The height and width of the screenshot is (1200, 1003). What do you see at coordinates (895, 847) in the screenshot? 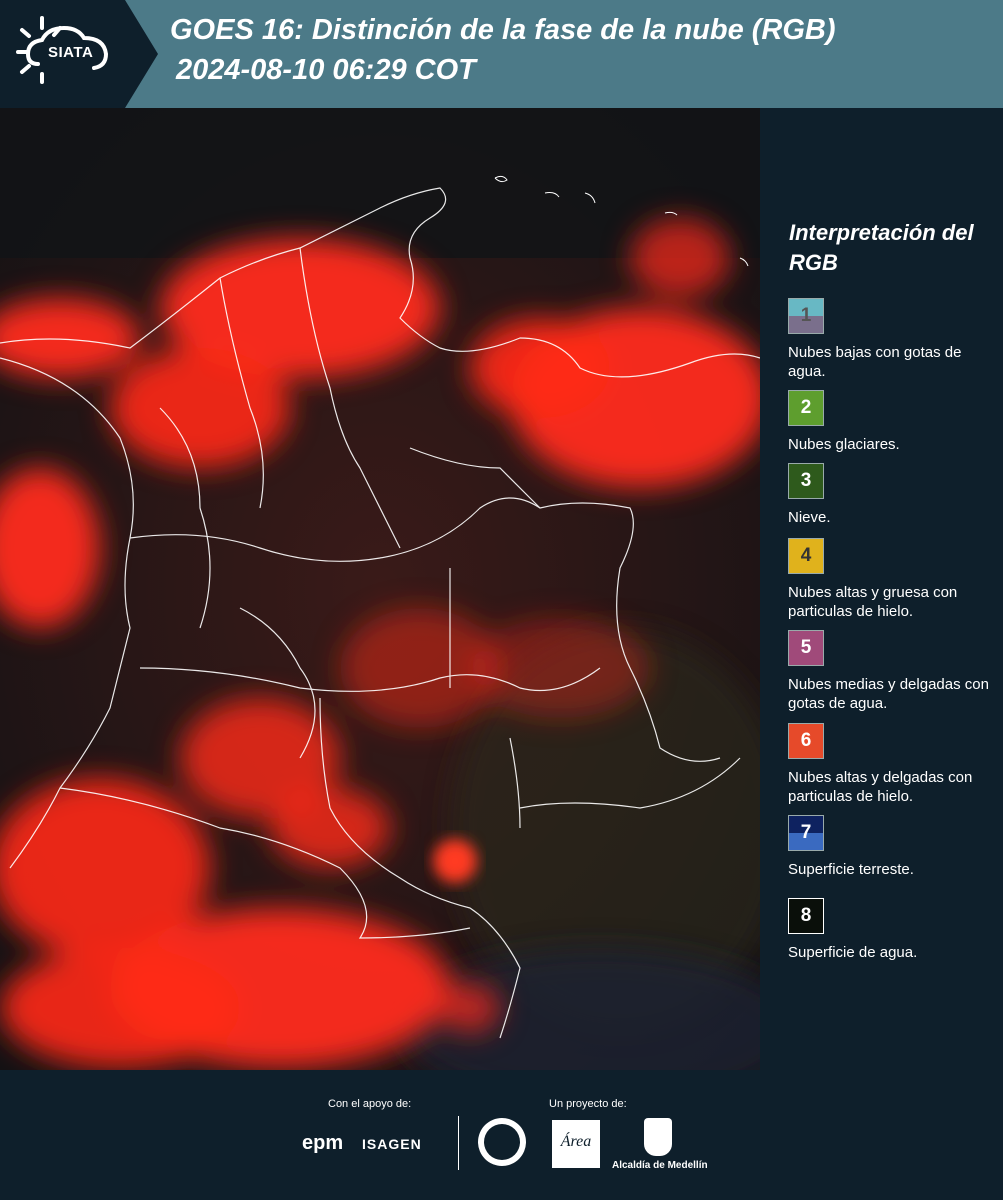
I see `legend-item: 7 Superficie terreste.` at bounding box center [895, 847].